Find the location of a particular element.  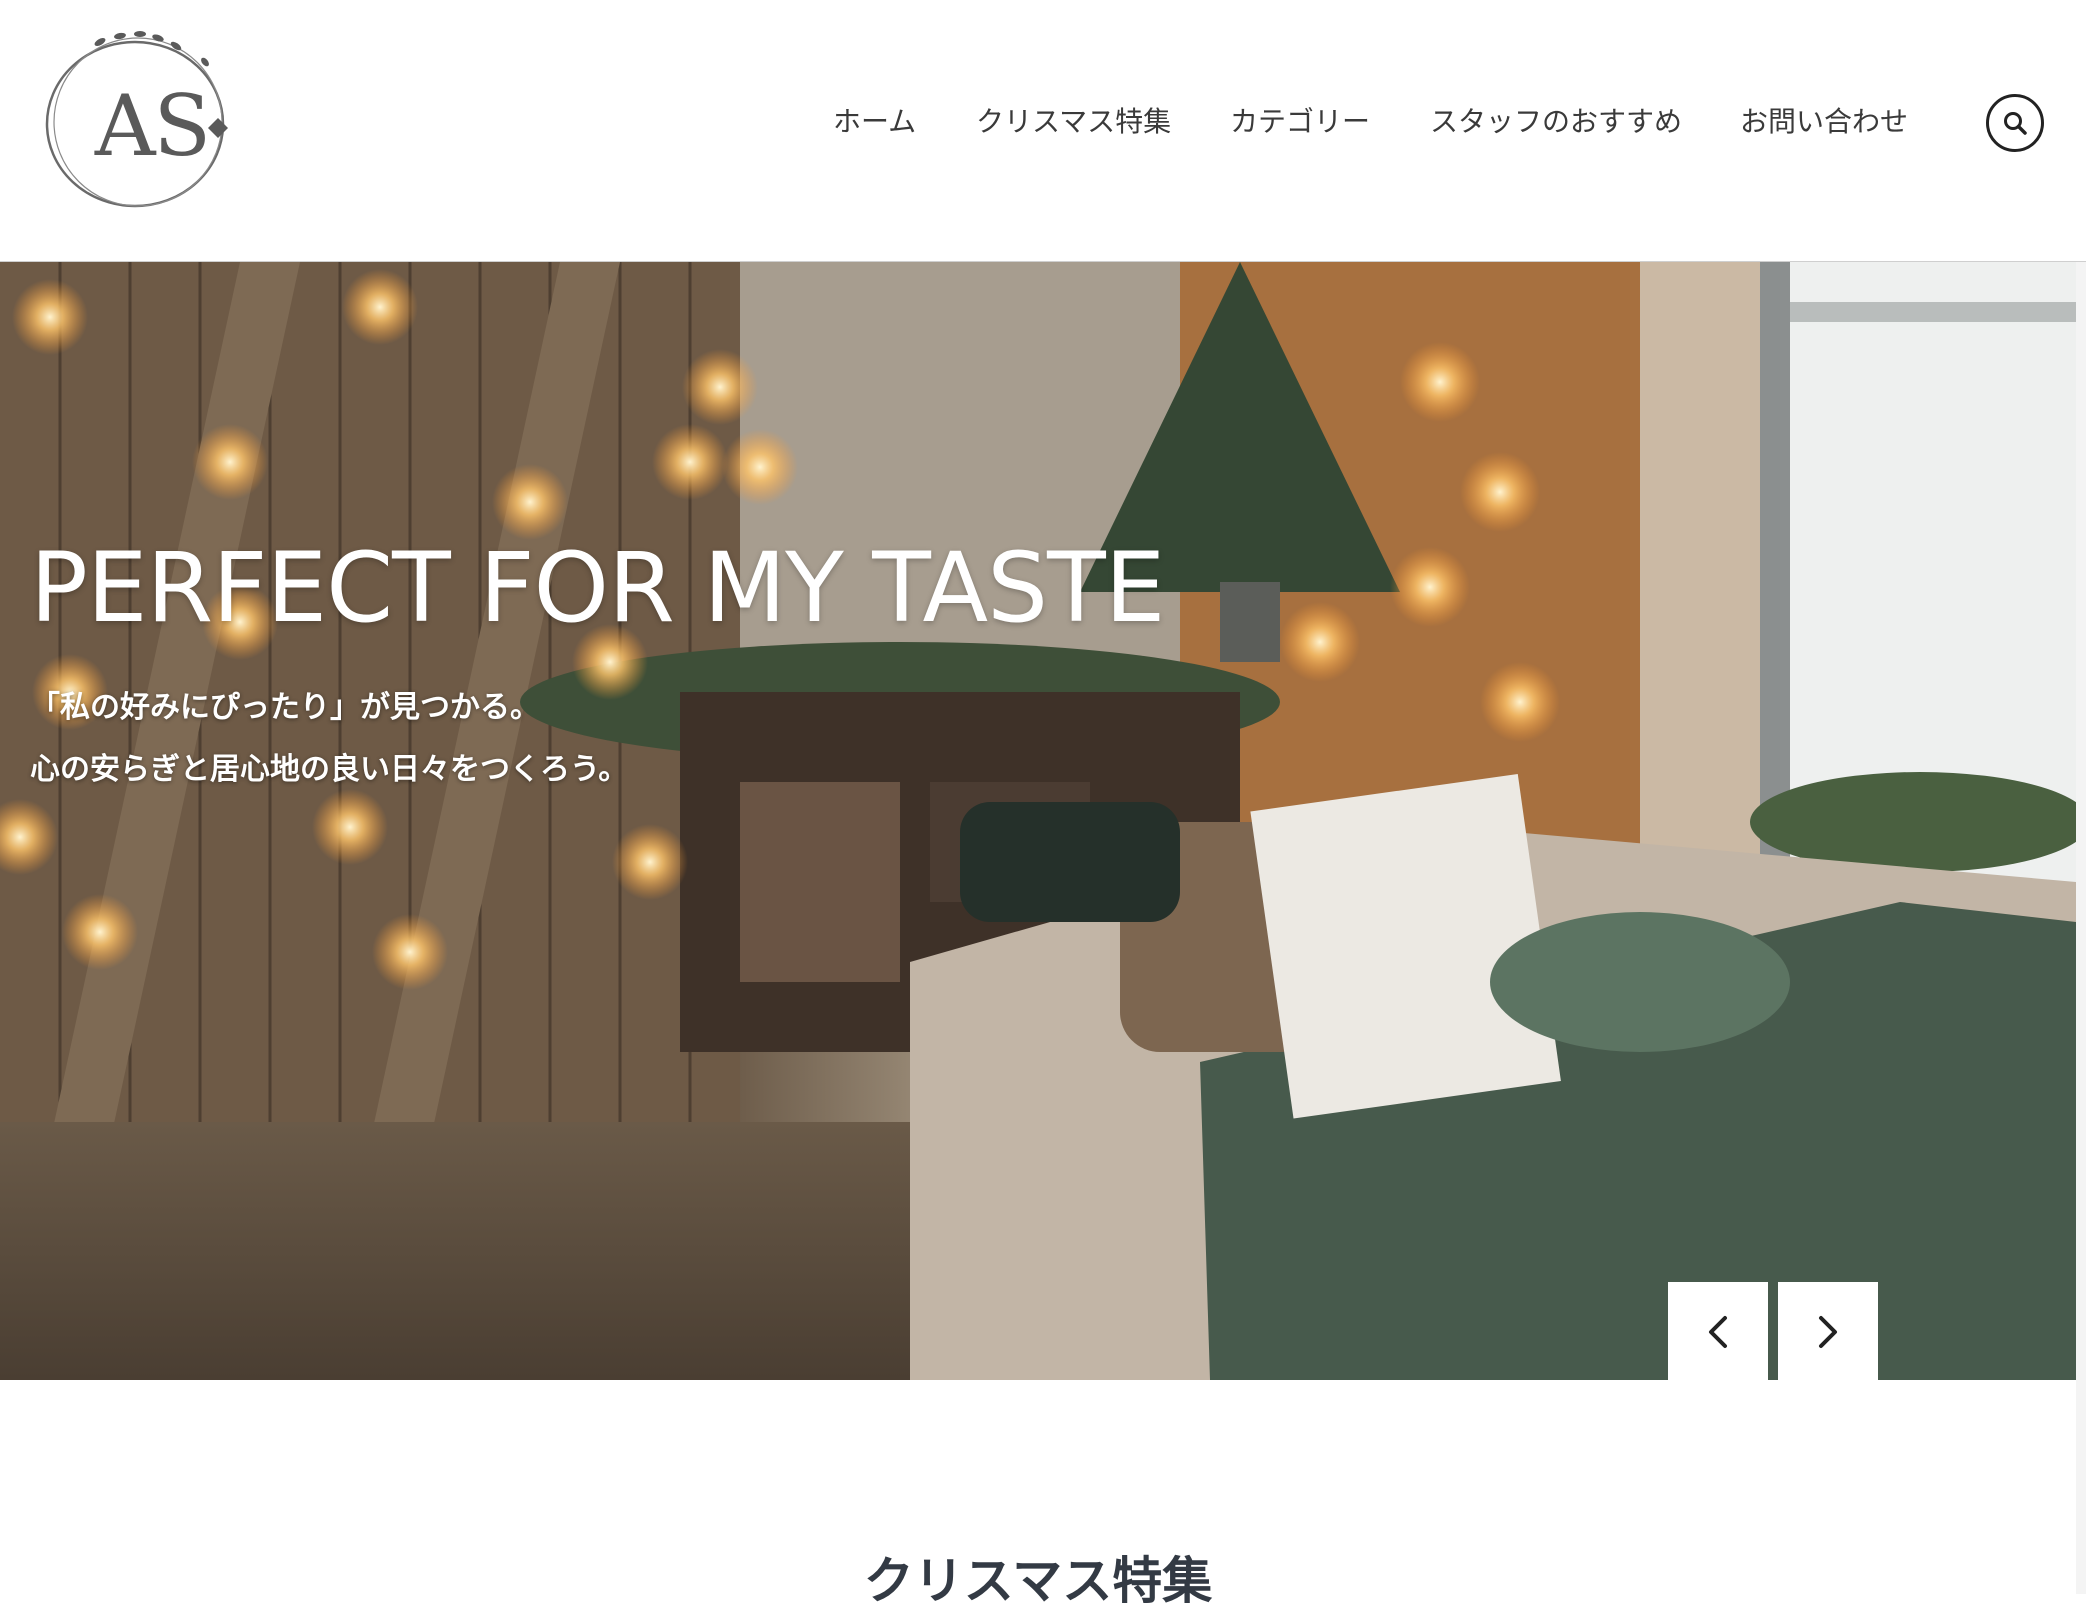

page-right-edge is located at coordinates (2081, 928).